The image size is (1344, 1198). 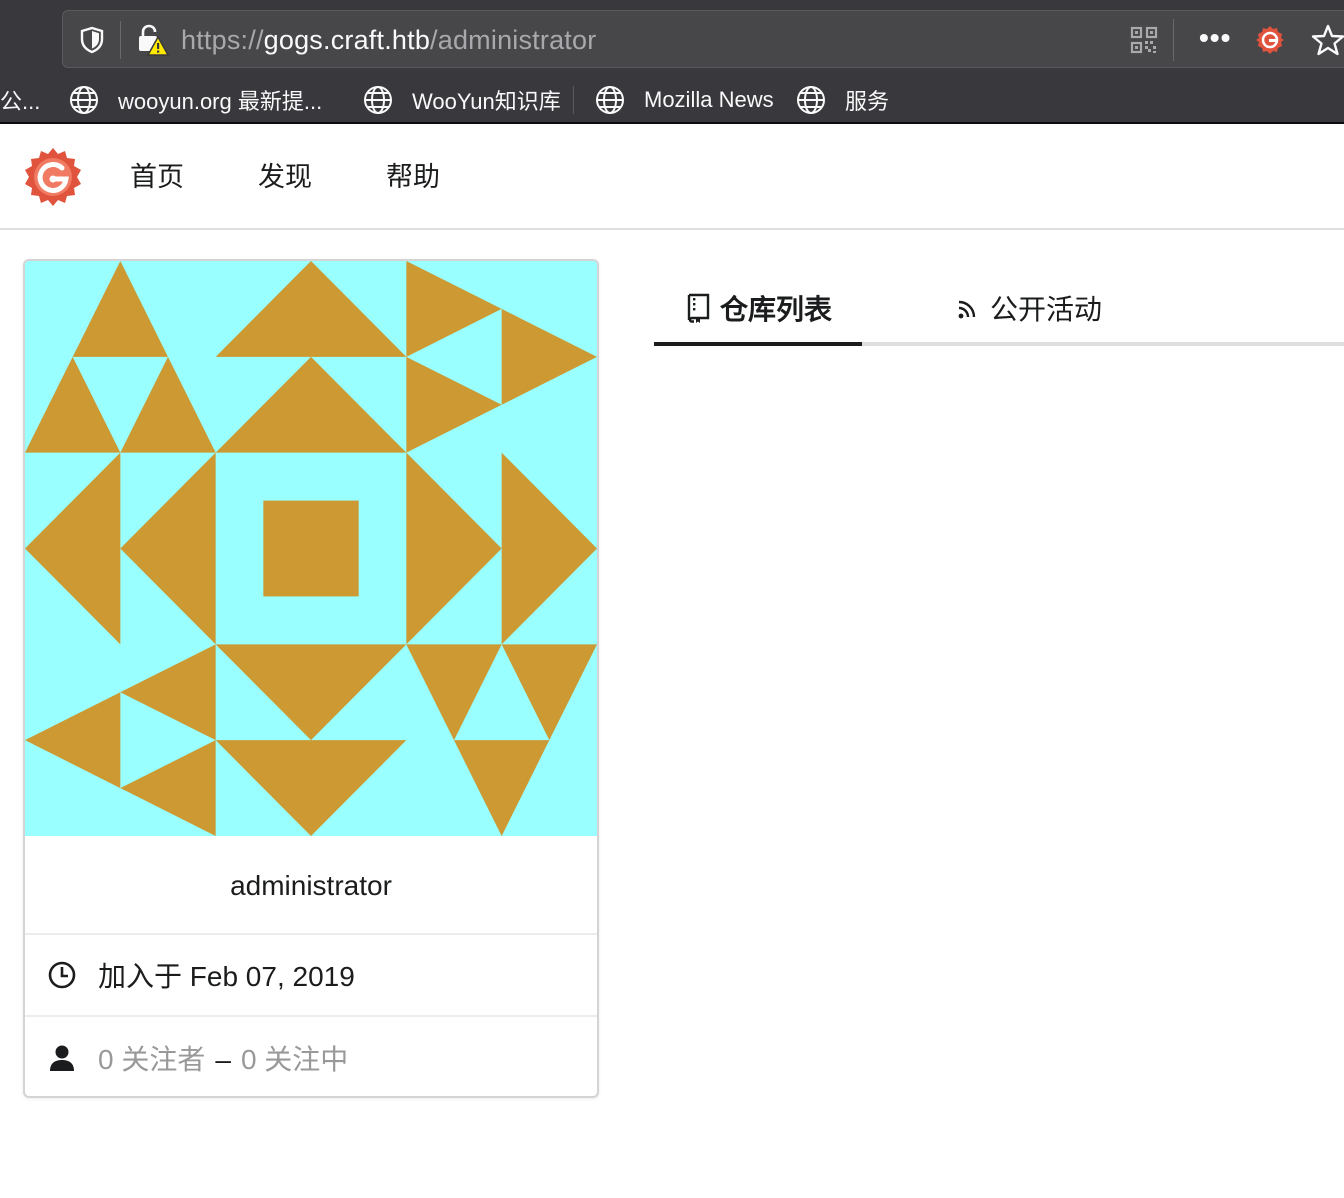 I want to click on site-navbar: 首页 发现 帮助, so click(x=672, y=178).